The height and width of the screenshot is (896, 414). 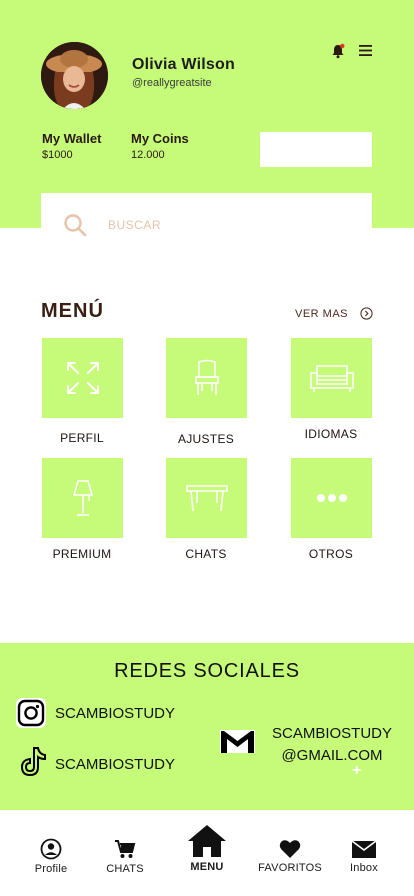 What do you see at coordinates (331, 434) in the screenshot?
I see `menu-label-idiomas: IDIOMAS` at bounding box center [331, 434].